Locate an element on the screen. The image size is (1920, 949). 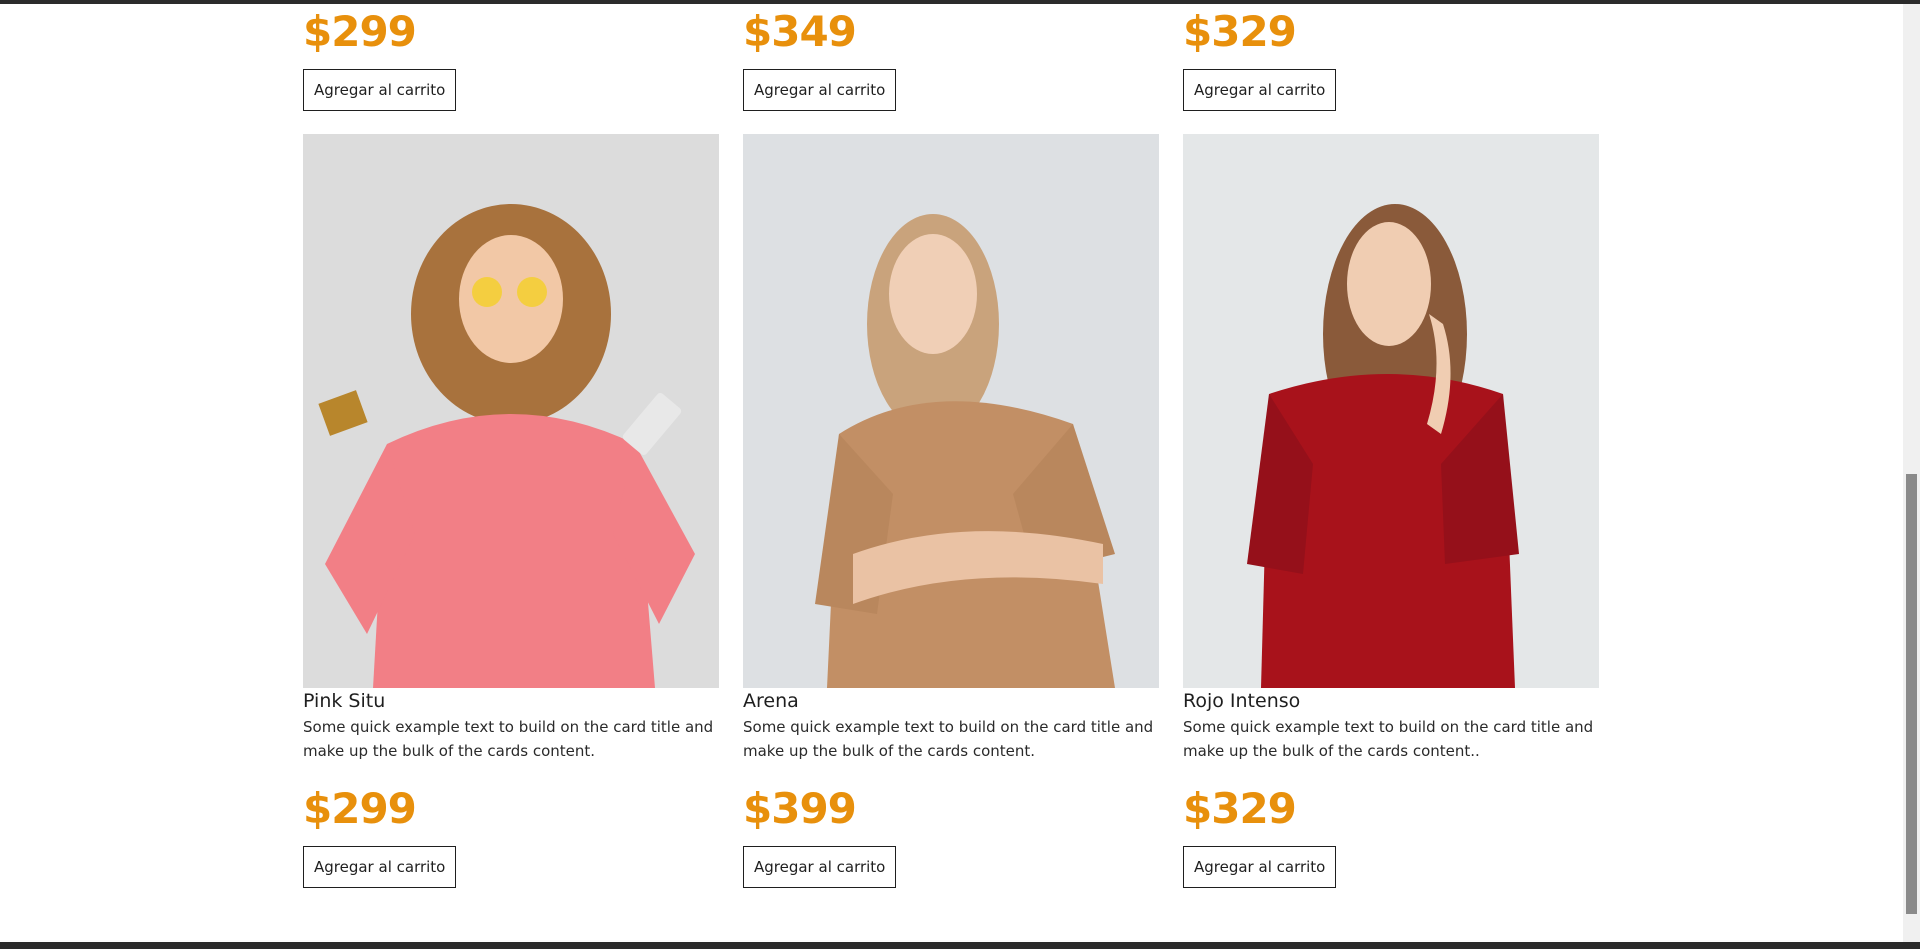
product-price: $349 is located at coordinates (800, 31).